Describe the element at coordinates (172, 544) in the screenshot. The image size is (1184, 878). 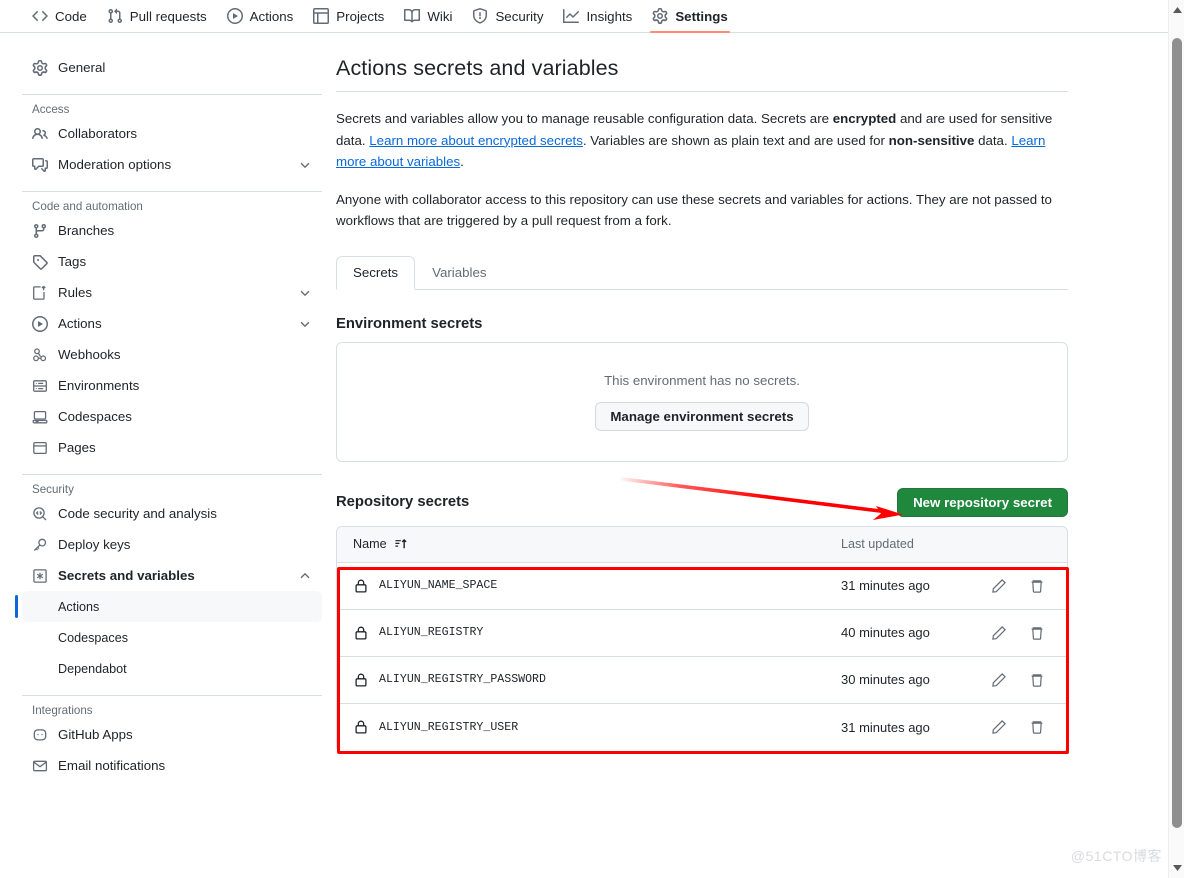
I see `sidebar-item-deploy-keys: Deploy keys` at that location.